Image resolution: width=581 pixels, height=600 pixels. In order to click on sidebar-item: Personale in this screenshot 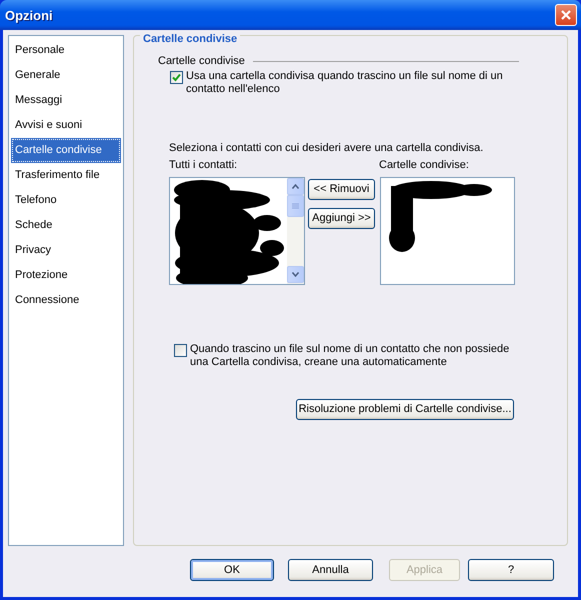, I will do `click(66, 50)`.